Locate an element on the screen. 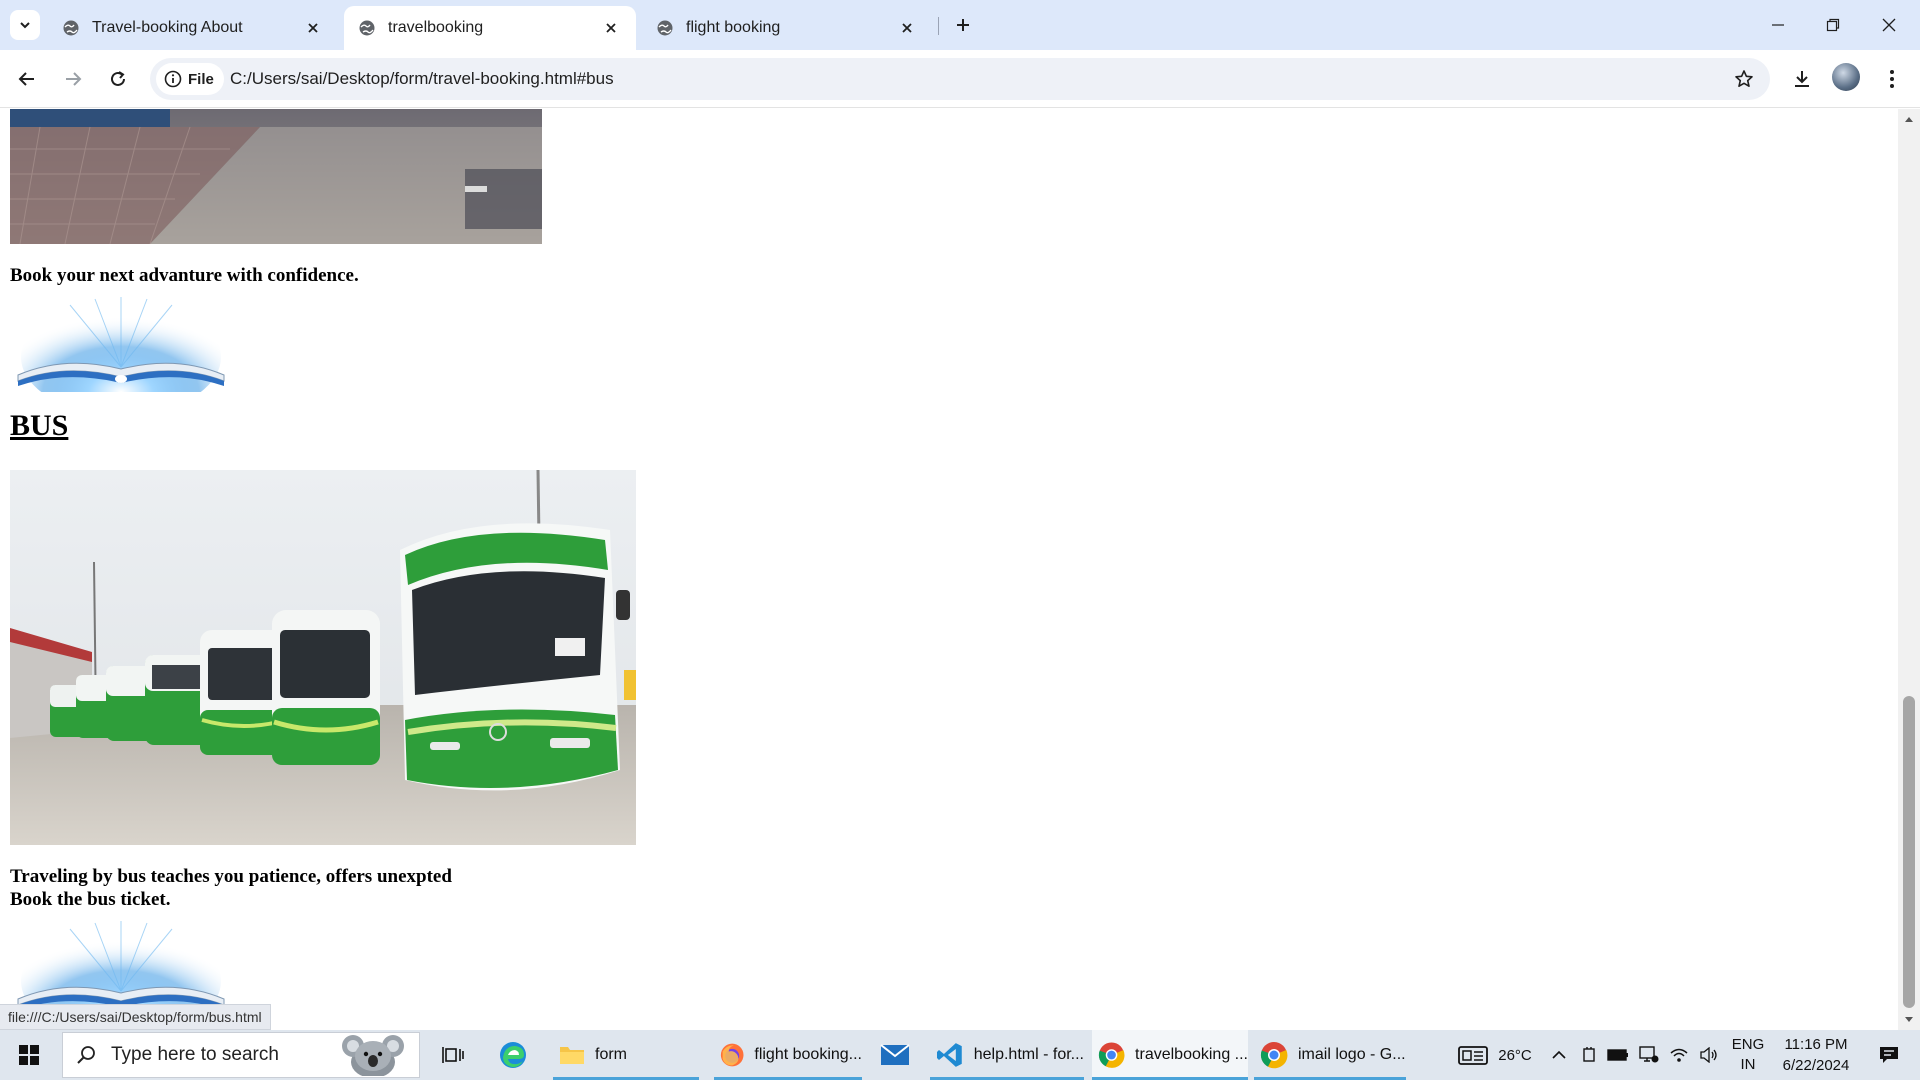 The width and height of the screenshot is (1920, 1080). start-button is located at coordinates (29, 1055).